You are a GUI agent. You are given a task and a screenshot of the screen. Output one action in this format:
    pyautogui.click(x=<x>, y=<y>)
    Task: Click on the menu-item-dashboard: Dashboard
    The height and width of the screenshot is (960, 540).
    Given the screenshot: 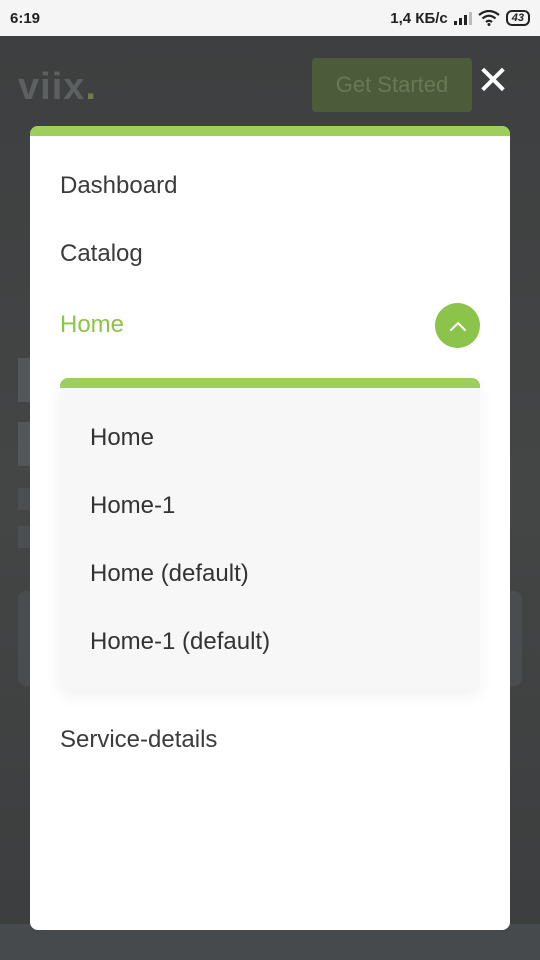 What is the action you would take?
    pyautogui.click(x=118, y=186)
    